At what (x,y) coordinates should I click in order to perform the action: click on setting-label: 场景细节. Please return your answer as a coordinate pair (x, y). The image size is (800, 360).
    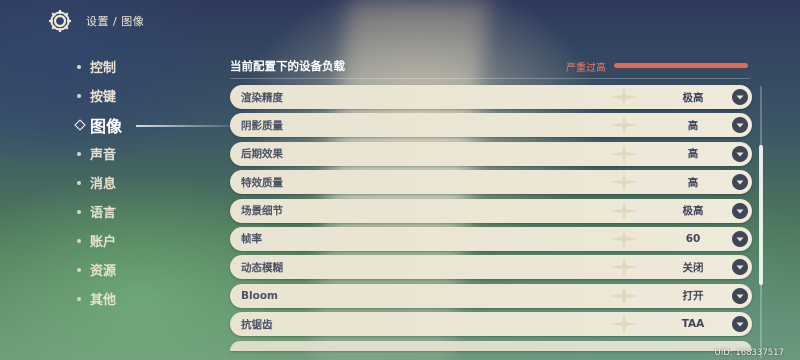
    Looking at the image, I should click on (262, 211).